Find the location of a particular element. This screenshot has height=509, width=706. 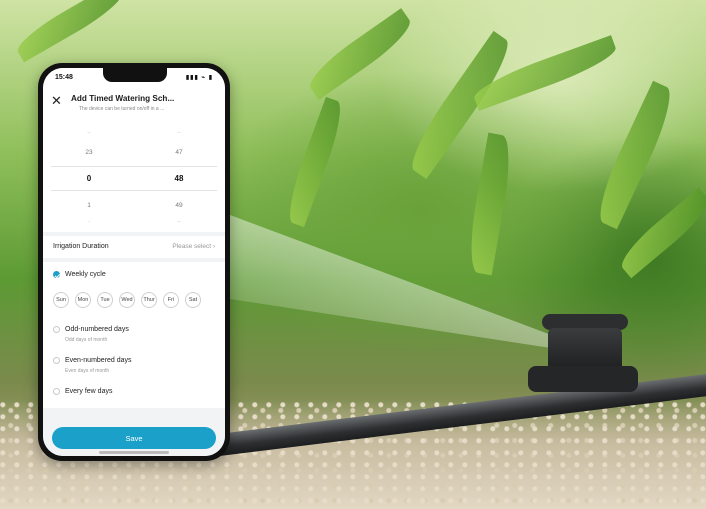

picker-hour: -- is located at coordinates (89, 133).